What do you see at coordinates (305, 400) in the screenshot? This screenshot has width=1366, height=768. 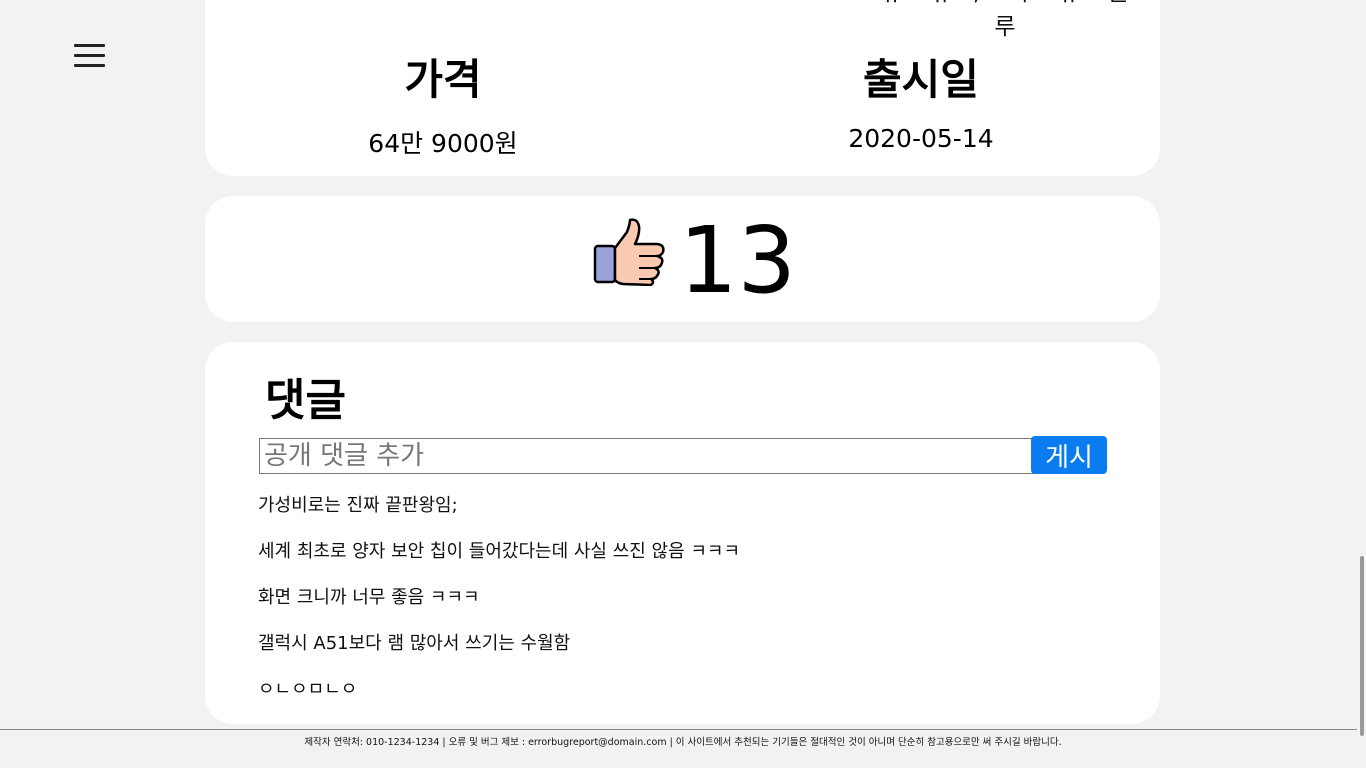 I see `comment-title: 댓글` at bounding box center [305, 400].